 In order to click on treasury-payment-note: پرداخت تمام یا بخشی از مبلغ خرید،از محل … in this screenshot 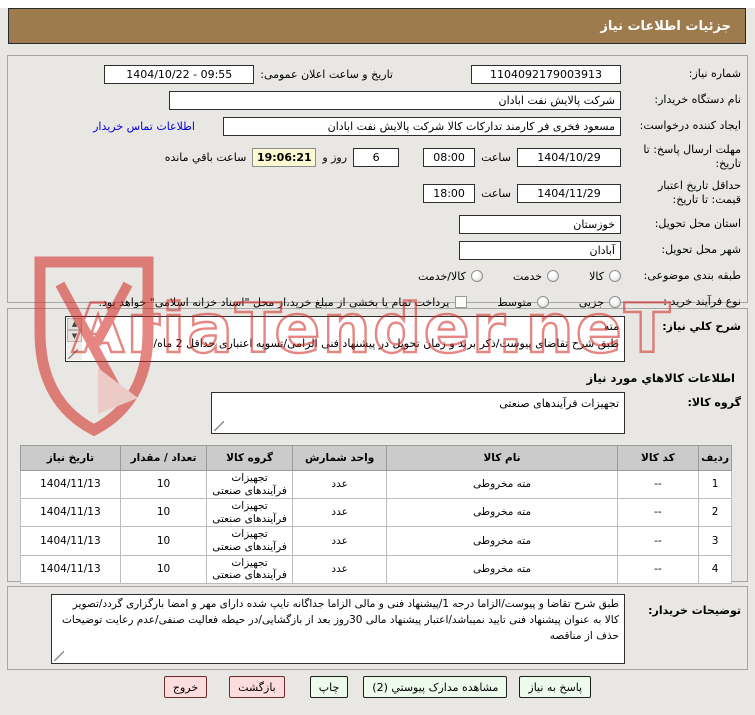, I will do `click(274, 302)`.